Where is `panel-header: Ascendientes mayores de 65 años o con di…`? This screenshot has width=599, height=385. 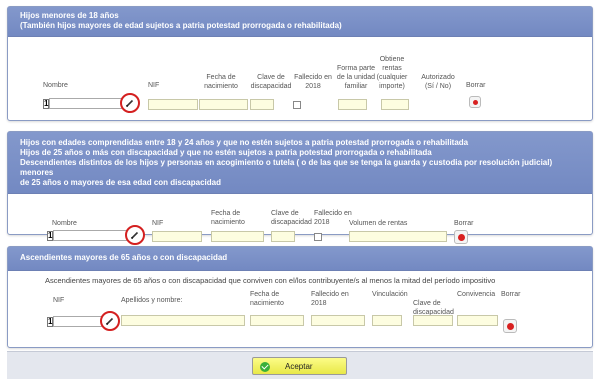
panel-header: Ascendientes mayores de 65 años o con di… is located at coordinates (300, 259).